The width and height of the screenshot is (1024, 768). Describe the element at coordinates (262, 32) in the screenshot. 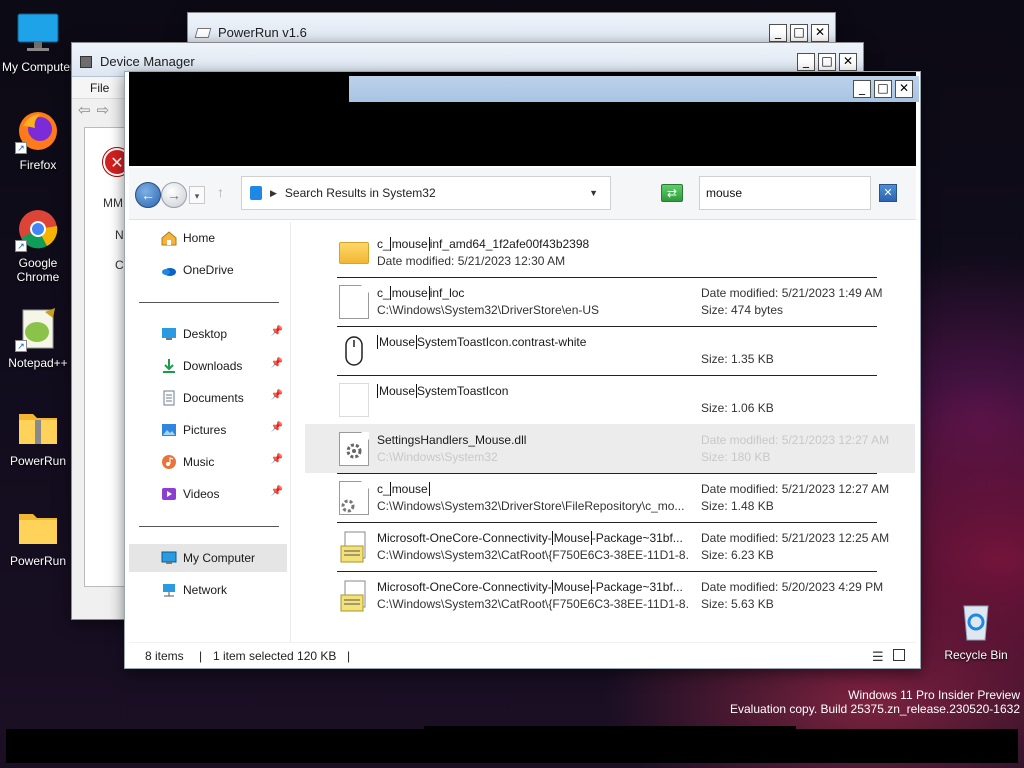

I see `powerrun-title: PowerRun v1.6` at that location.